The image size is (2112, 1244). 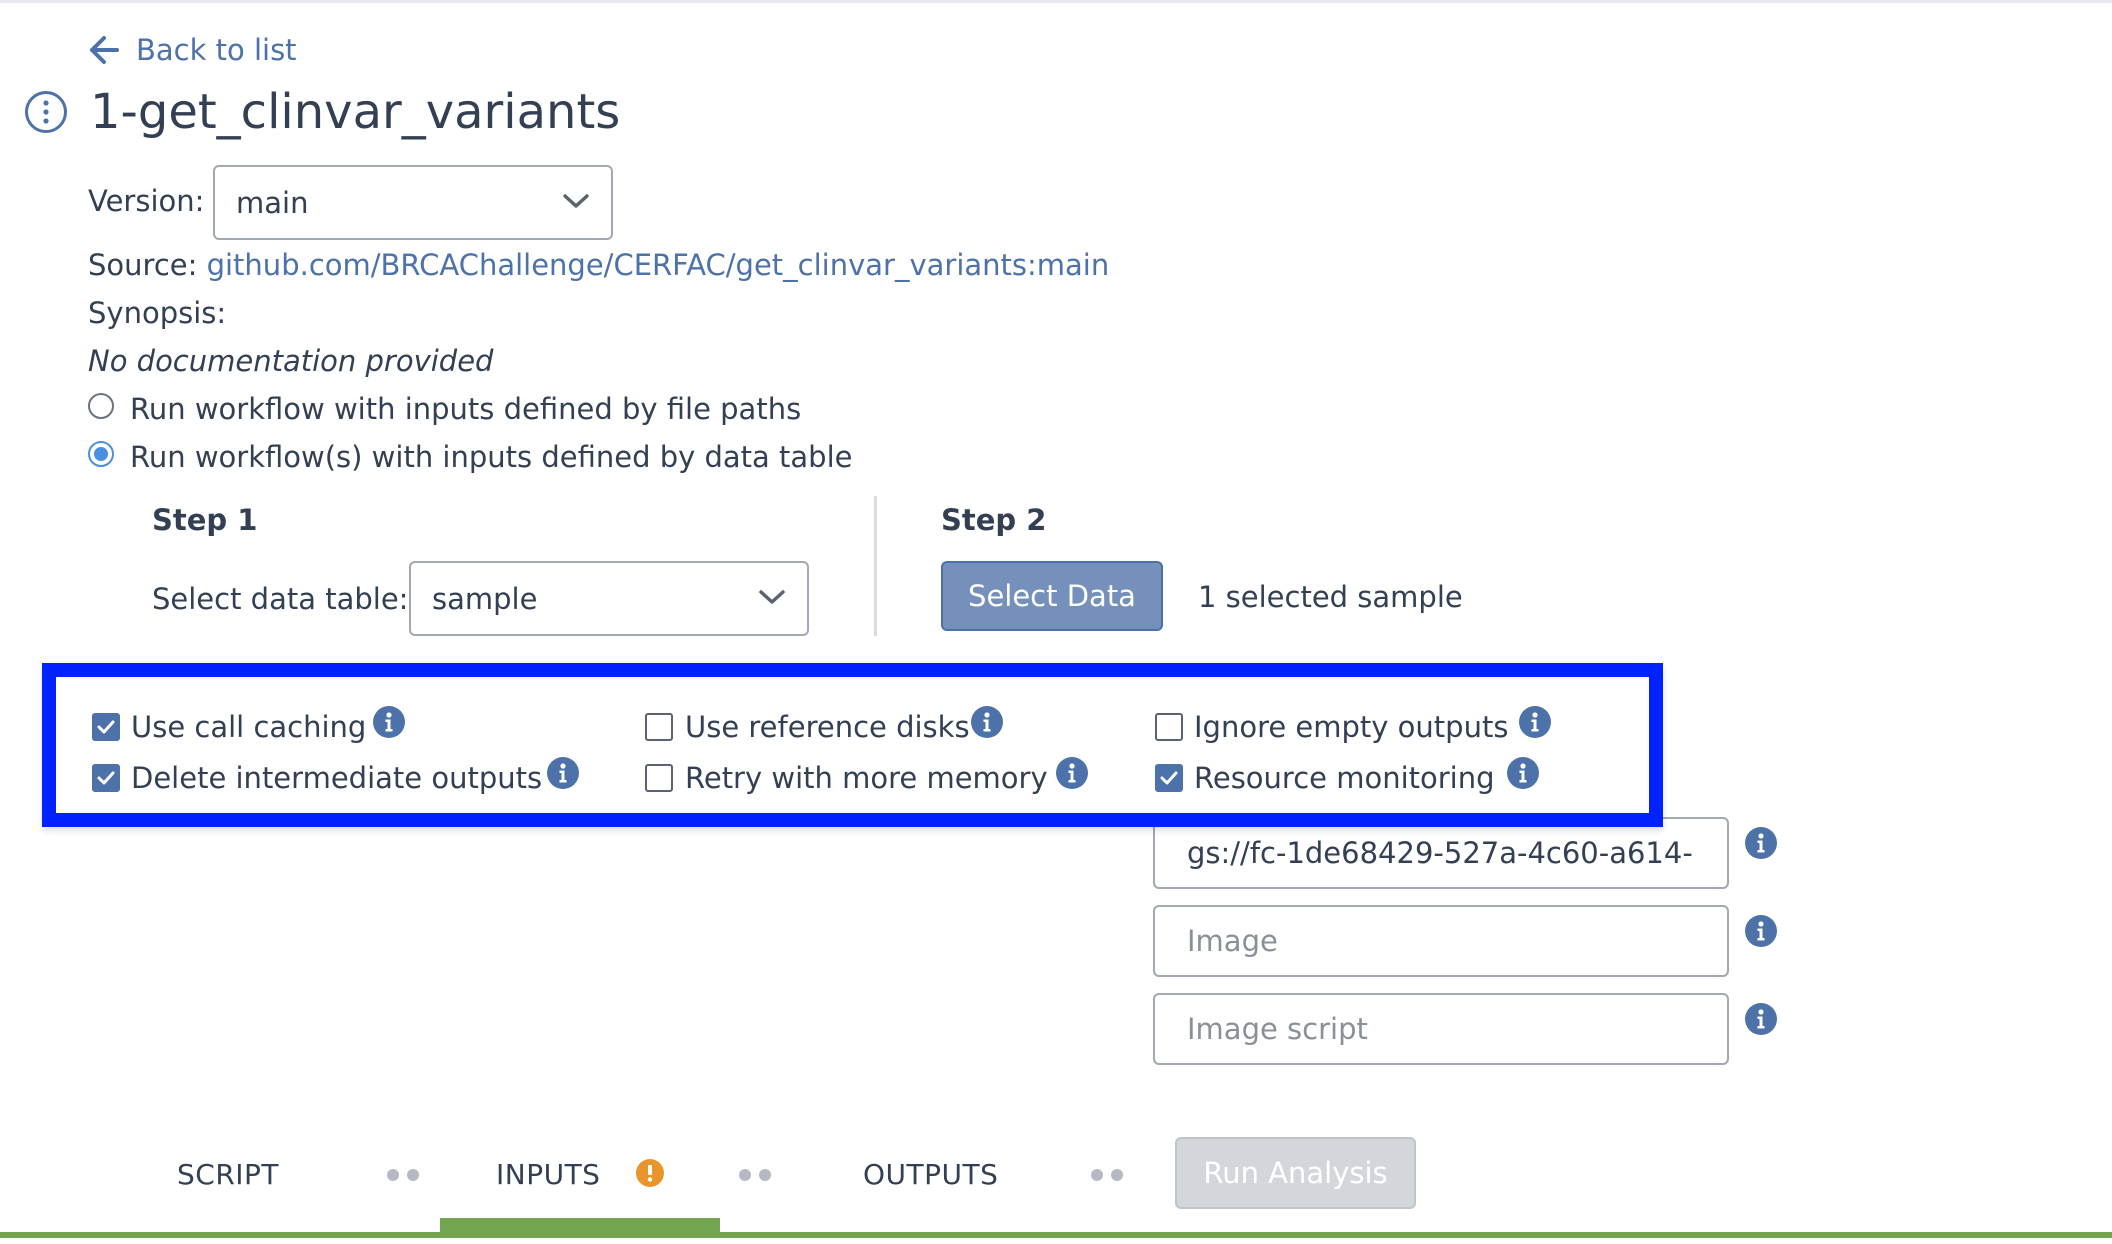 What do you see at coordinates (875, 566) in the screenshot?
I see `step-divider` at bounding box center [875, 566].